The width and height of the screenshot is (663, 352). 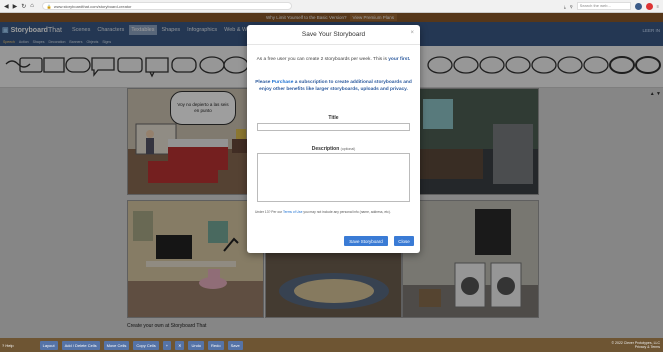 I want to click on privacy-terms-link: Privacy & Terms, so click(x=636, y=347).